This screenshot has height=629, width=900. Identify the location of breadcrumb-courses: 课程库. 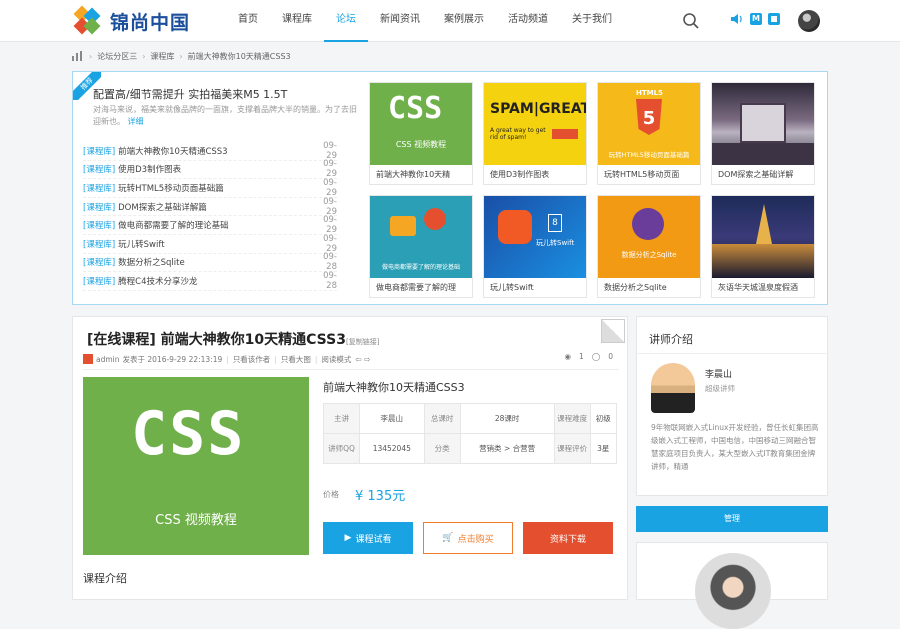
(162, 56).